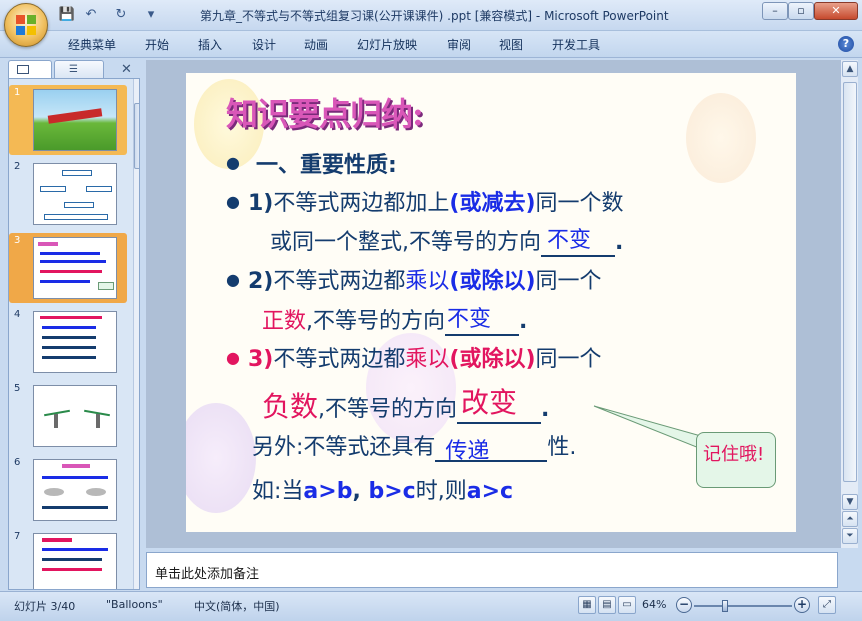 The image size is (862, 621). Describe the element at coordinates (387, 44) in the screenshot. I see `tab-slide-show: 幻灯片放映` at that location.